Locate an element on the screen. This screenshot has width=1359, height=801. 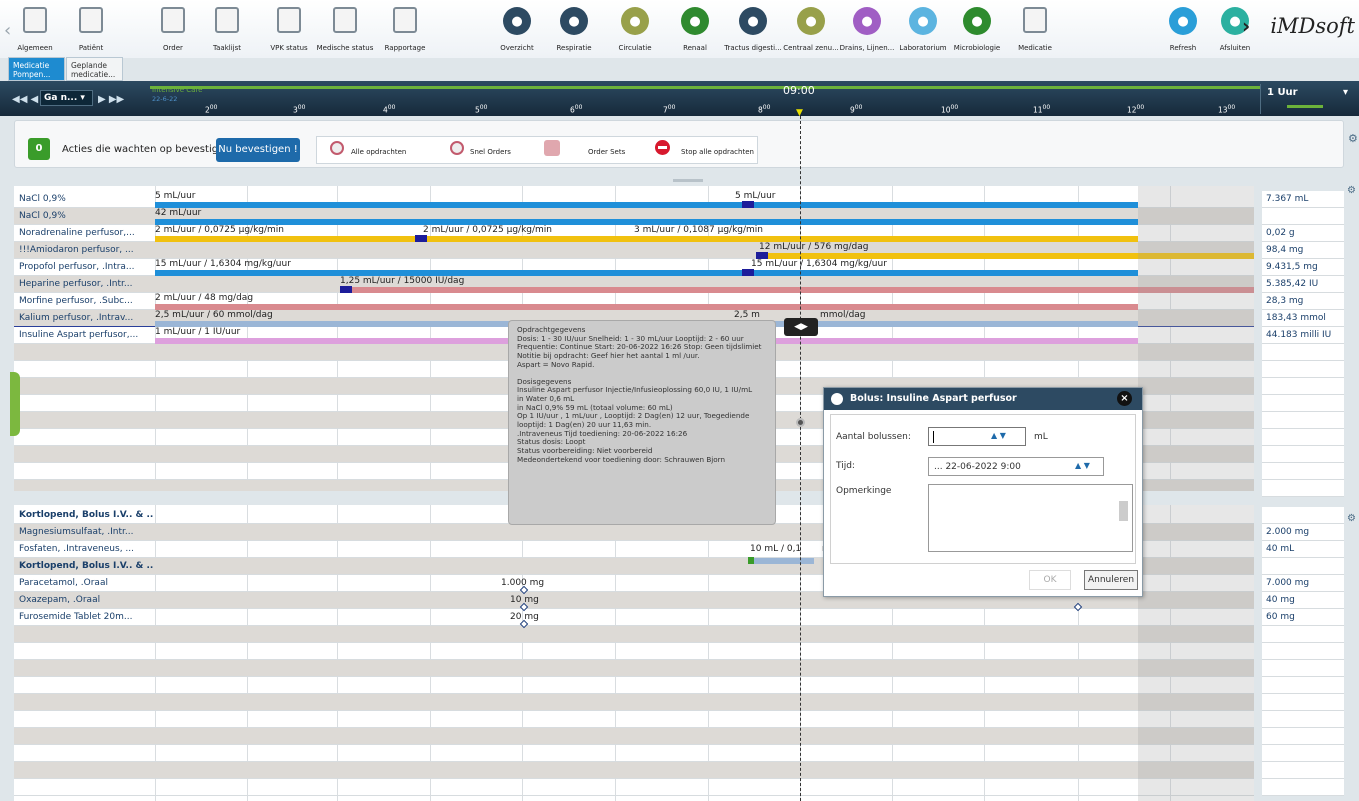
nav-back-buttons: ◀◀ ◀ is located at coordinates (25, 99).